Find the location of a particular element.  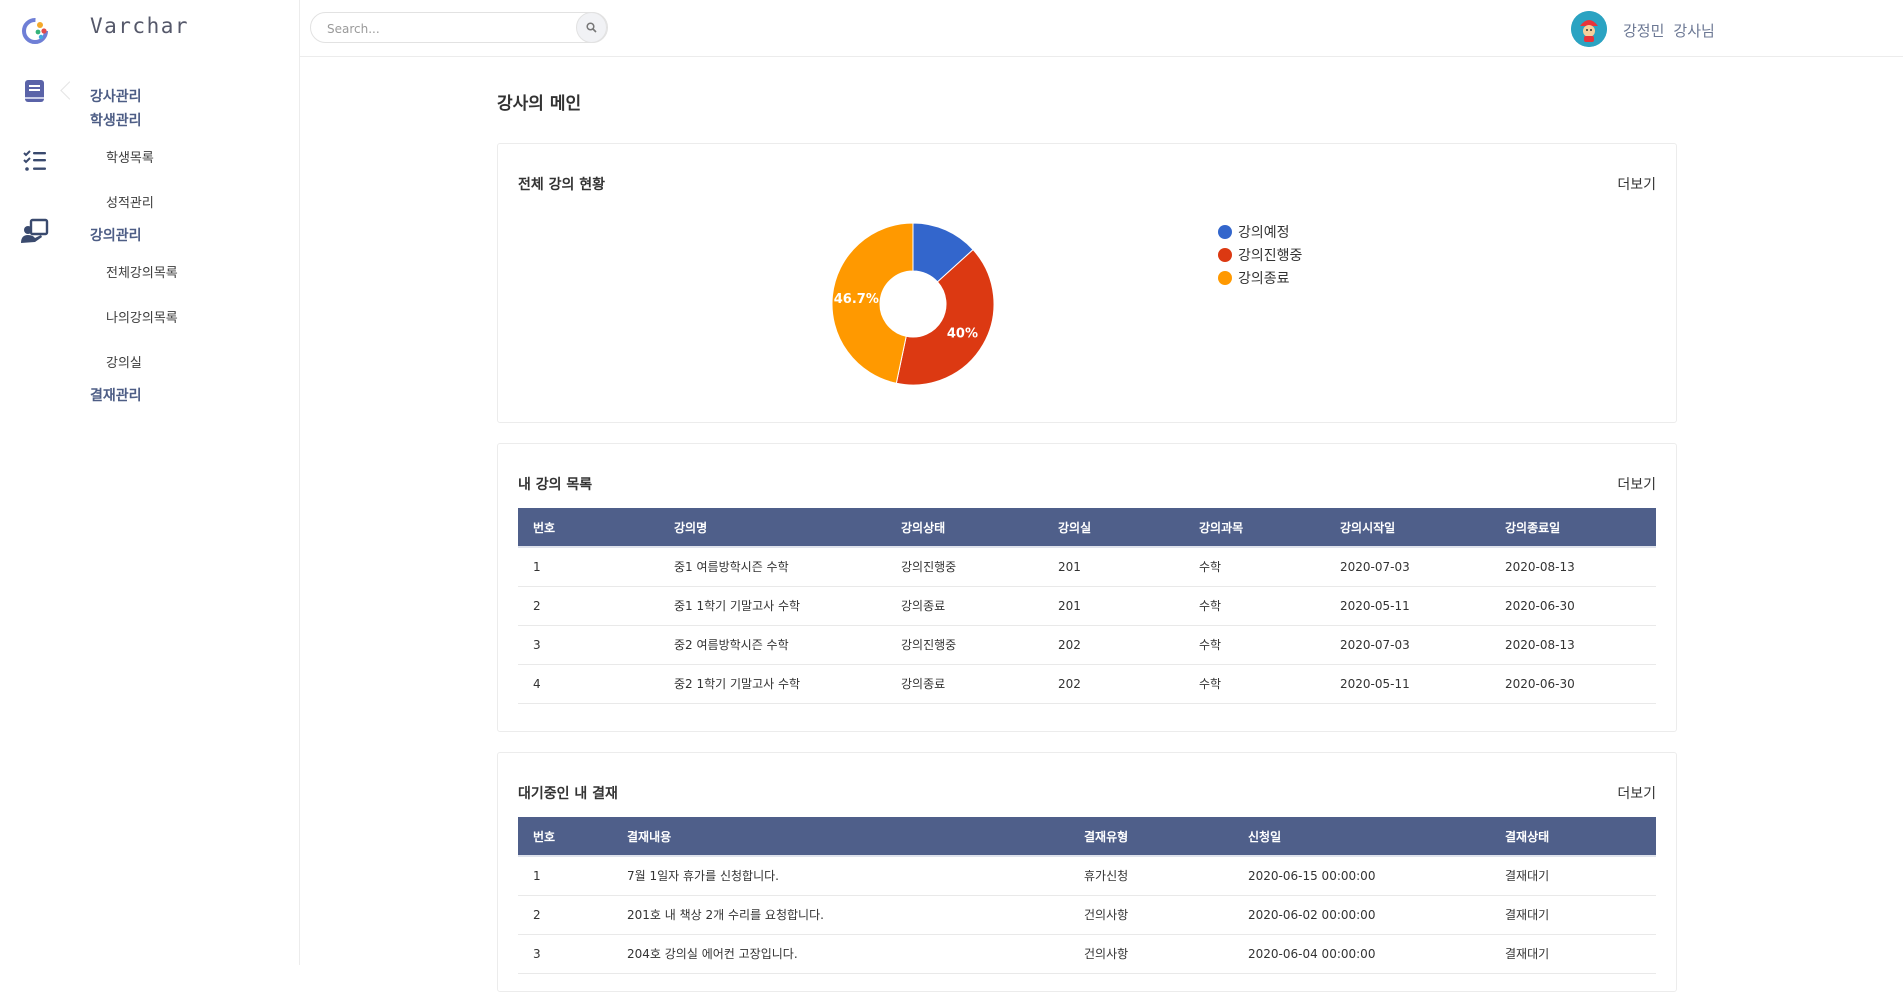

legend-item-ended: 강의종료 is located at coordinates (1260, 277).